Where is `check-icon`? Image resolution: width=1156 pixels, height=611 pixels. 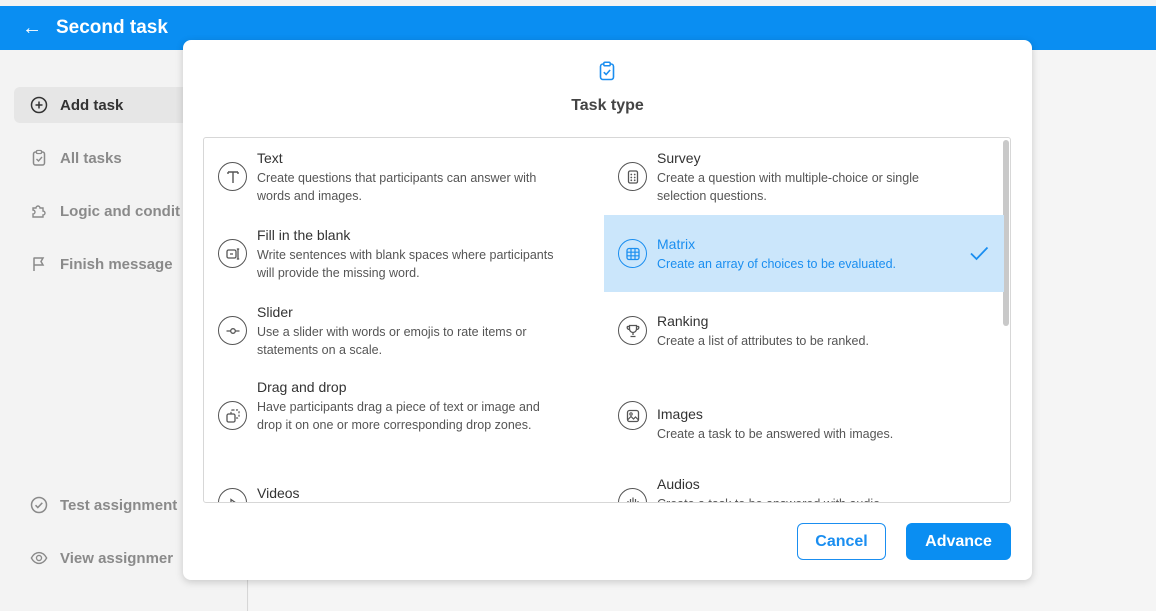
check-icon is located at coordinates (979, 253).